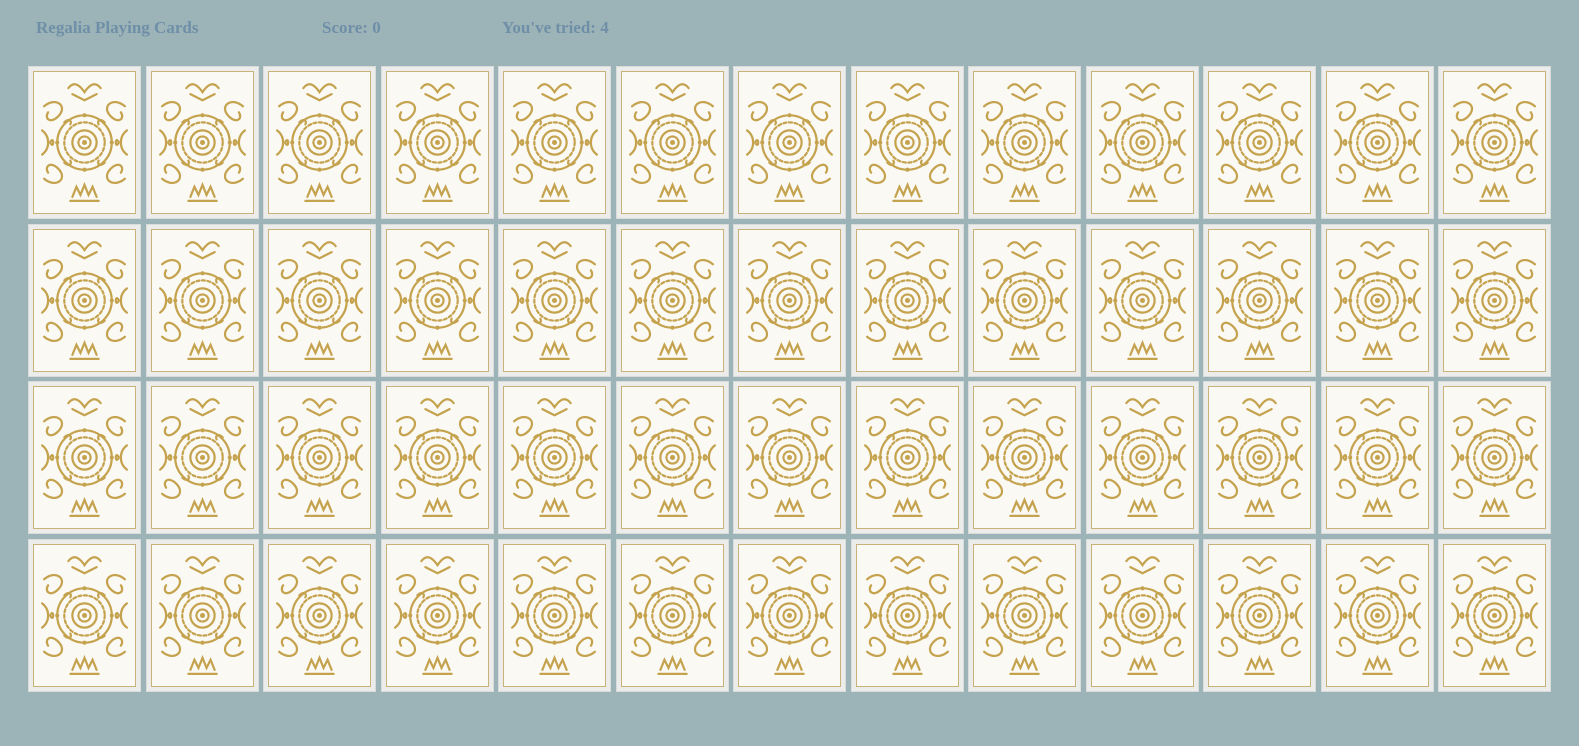 This screenshot has width=1579, height=746. I want to click on tries-counter: You've tried: 4, so click(555, 27).